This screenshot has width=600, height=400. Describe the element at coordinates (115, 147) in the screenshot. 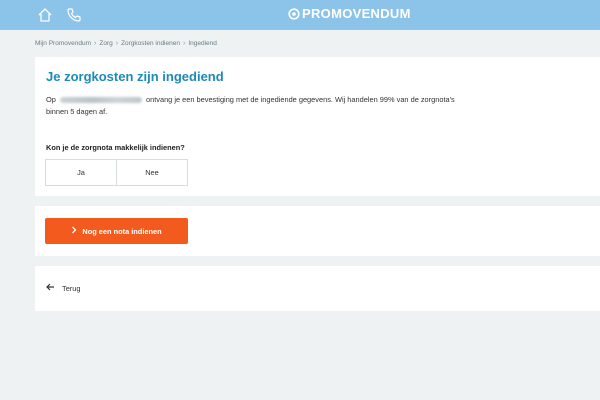

I see `feedback-question: Kon je de zorgnota makkelijk indienen?` at that location.